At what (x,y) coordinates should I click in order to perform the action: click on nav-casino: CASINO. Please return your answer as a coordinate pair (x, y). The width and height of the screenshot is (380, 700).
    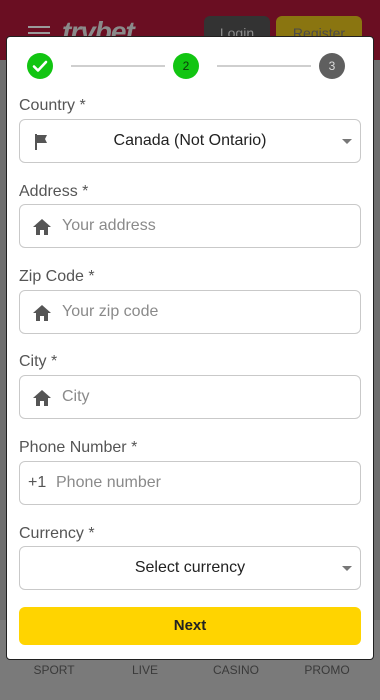
    Looking at the image, I should click on (236, 670).